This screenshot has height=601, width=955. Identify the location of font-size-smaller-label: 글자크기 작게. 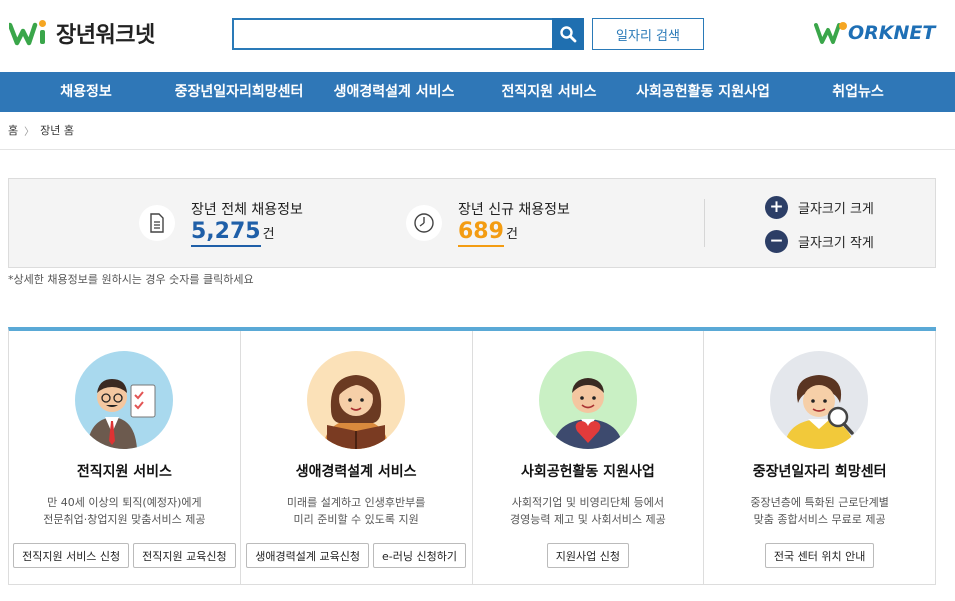
(836, 243).